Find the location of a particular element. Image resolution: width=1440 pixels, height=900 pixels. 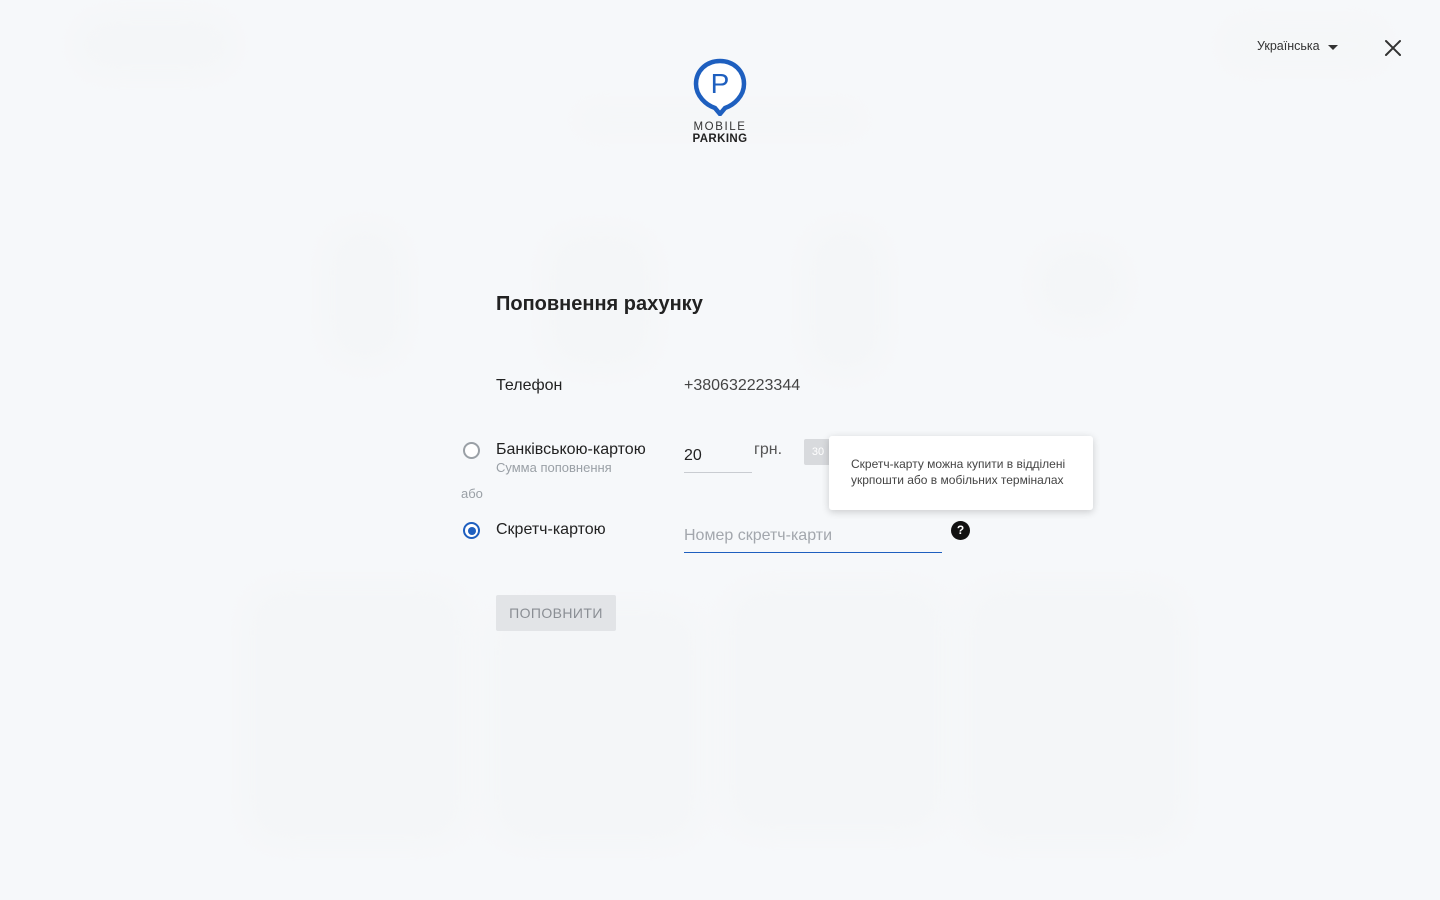

language-selector: Українська is located at coordinates (1297, 46).